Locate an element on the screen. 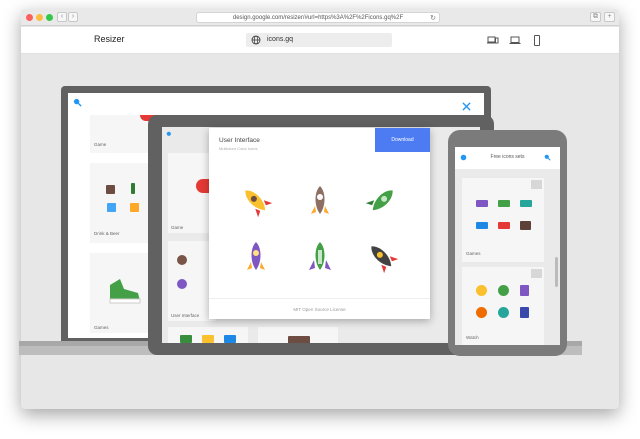 Image resolution: width=640 pixels, height=439 pixels. globe-icon is located at coordinates (256, 40).